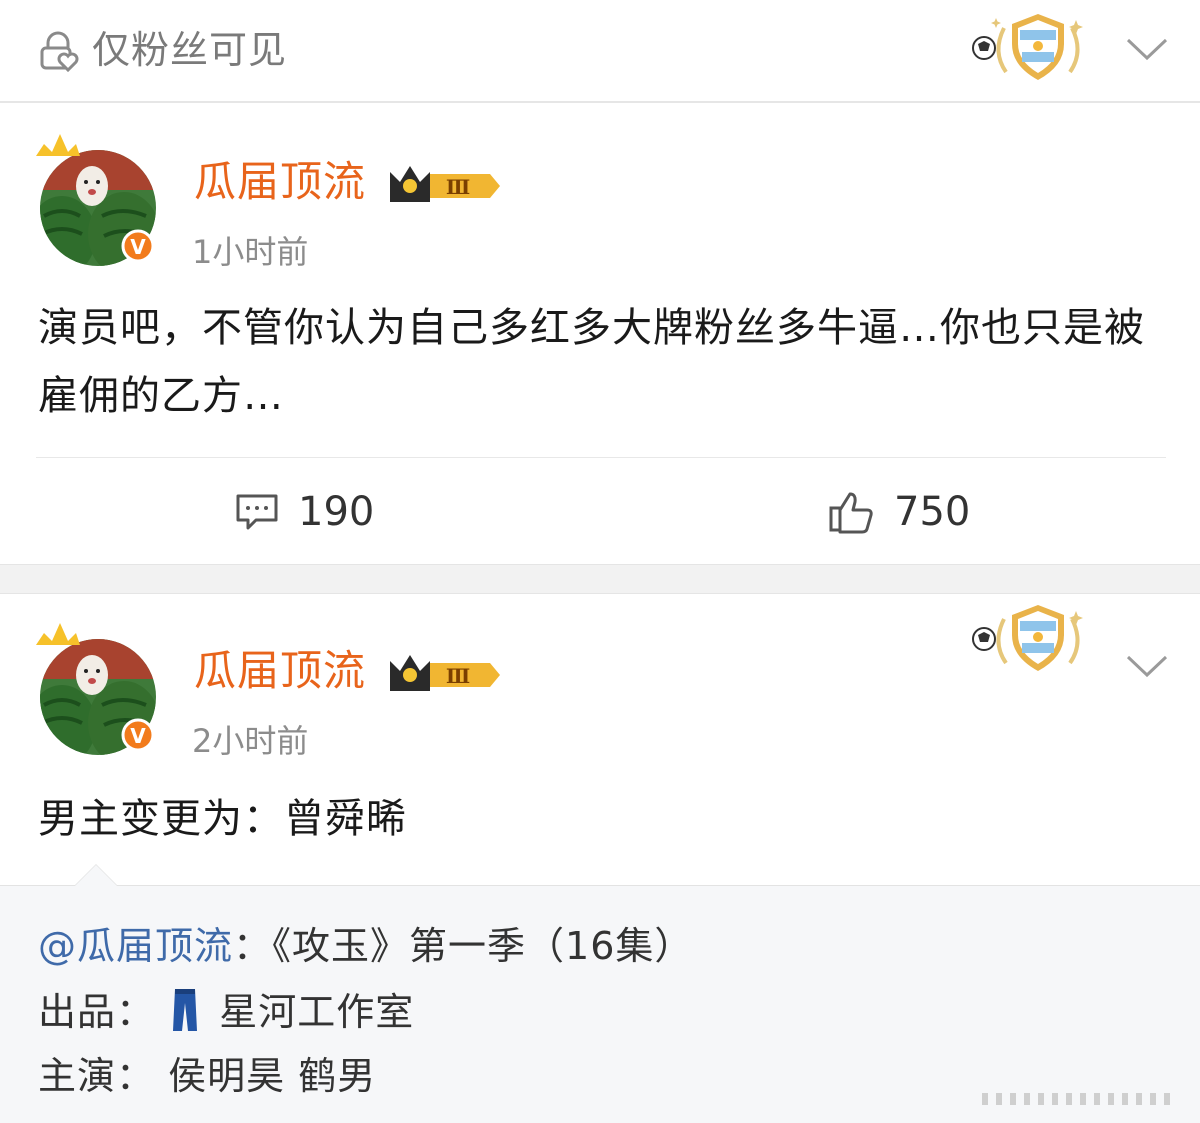 The height and width of the screenshot is (1123, 1200). What do you see at coordinates (317, 1012) in the screenshot?
I see `producer-name: 星河工作室` at bounding box center [317, 1012].